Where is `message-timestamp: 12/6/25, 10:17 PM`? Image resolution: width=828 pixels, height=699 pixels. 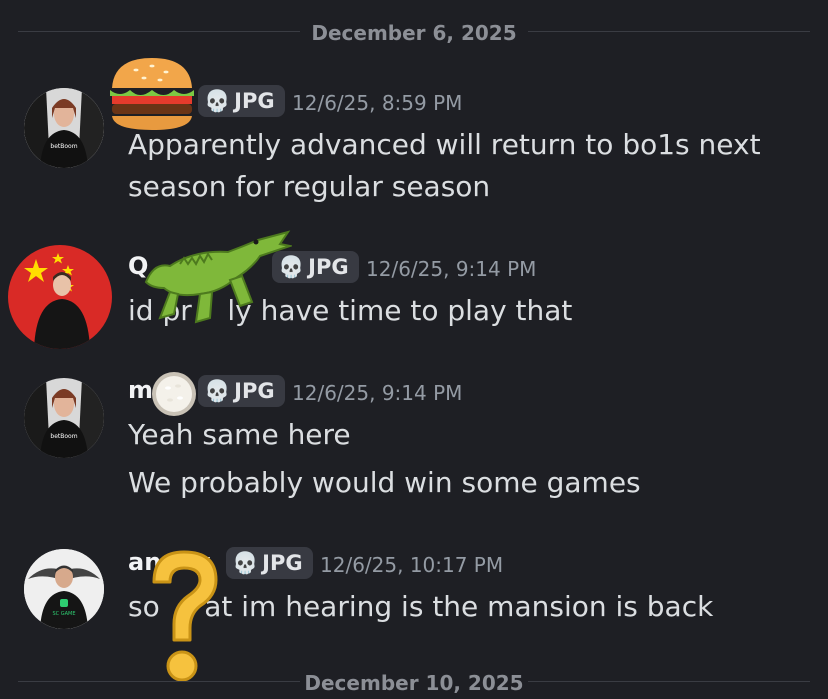 message-timestamp: 12/6/25, 10:17 PM is located at coordinates (412, 565).